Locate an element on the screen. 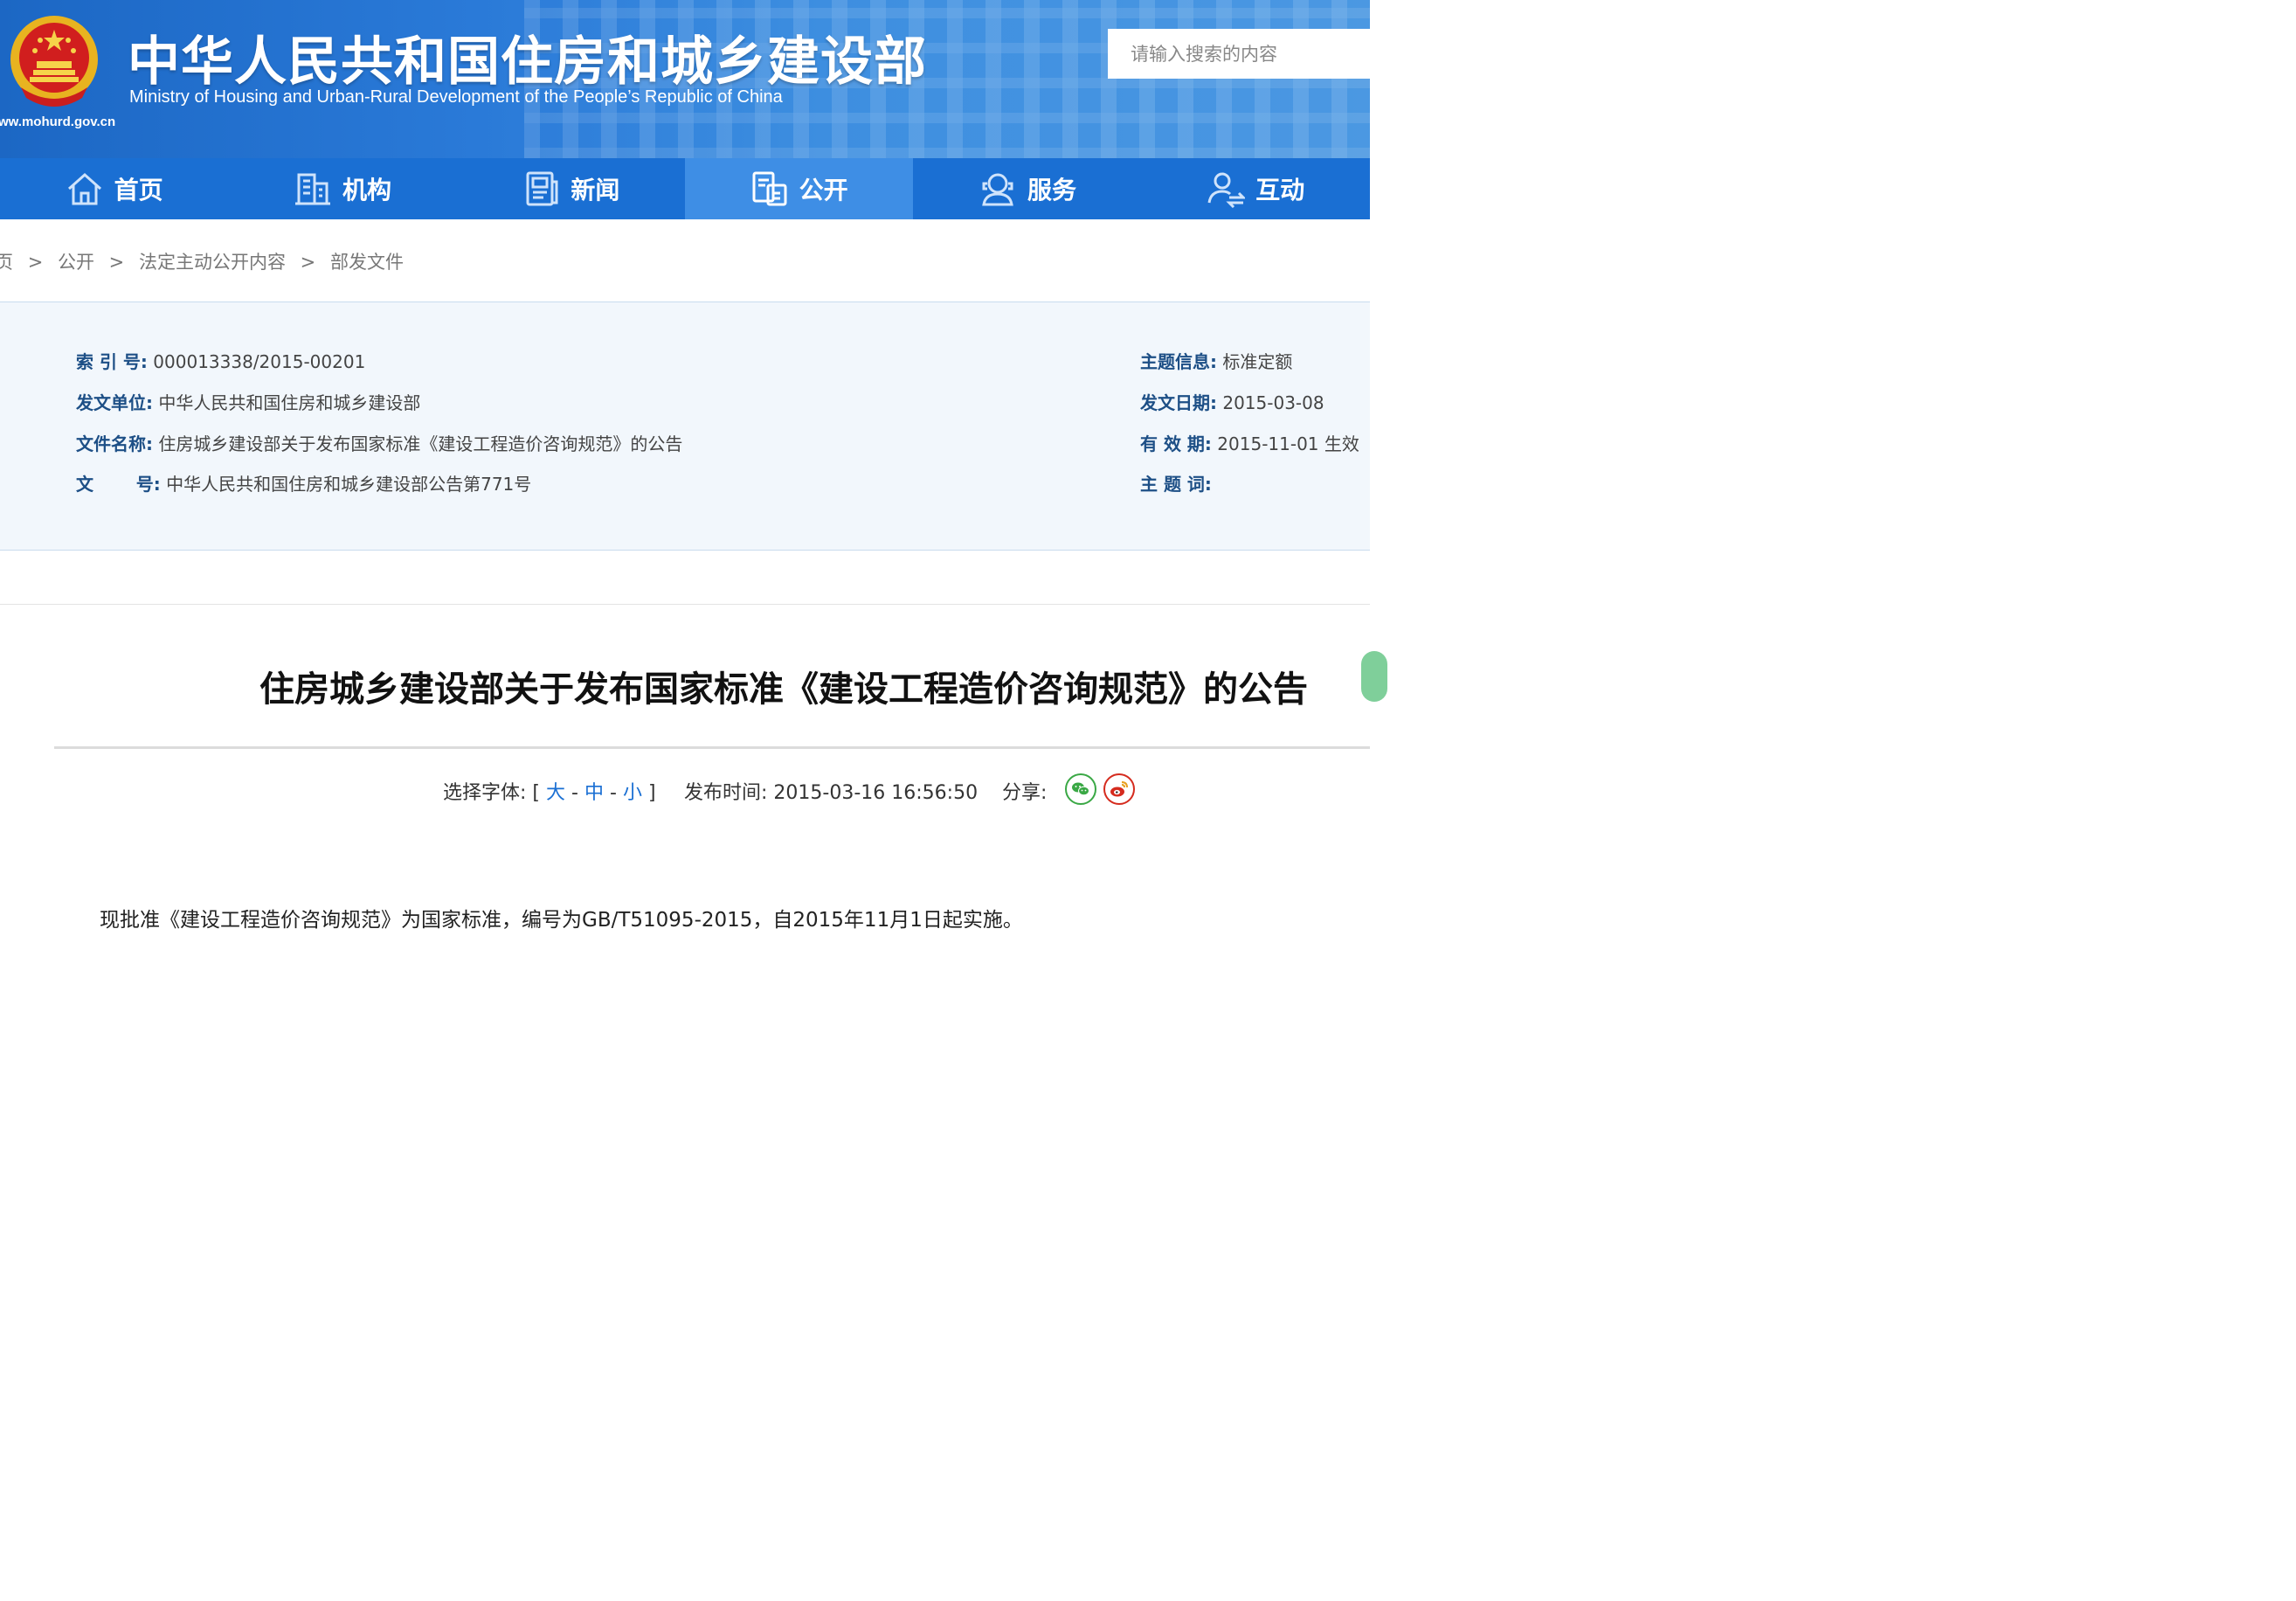 This screenshot has height=1601, width=2296. main-nav: 首页 机构 新闻 公开 服务 互动 is located at coordinates (685, 189).